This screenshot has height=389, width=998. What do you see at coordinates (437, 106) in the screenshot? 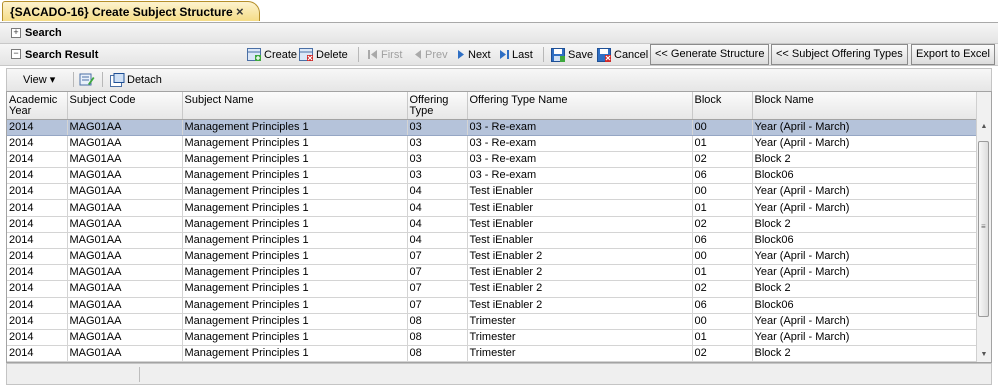
I see `column-header: Offering Type` at bounding box center [437, 106].